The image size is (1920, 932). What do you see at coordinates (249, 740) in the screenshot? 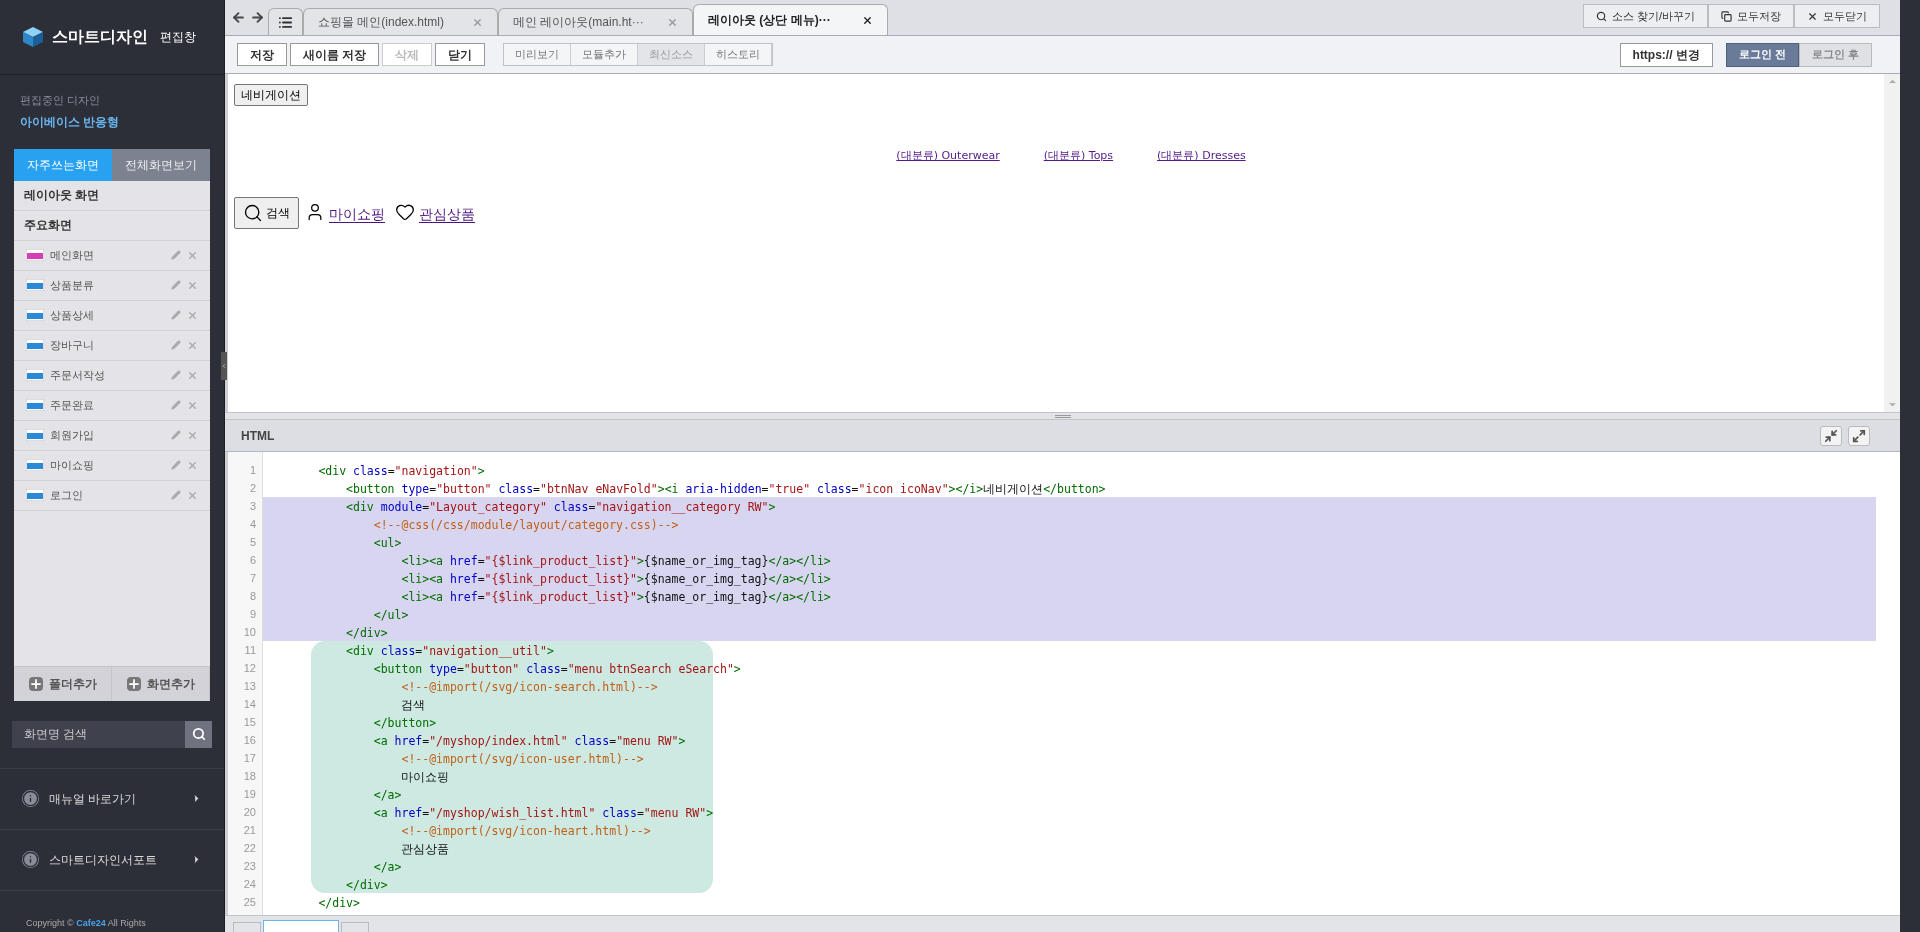
I see `line-number: 16` at bounding box center [249, 740].